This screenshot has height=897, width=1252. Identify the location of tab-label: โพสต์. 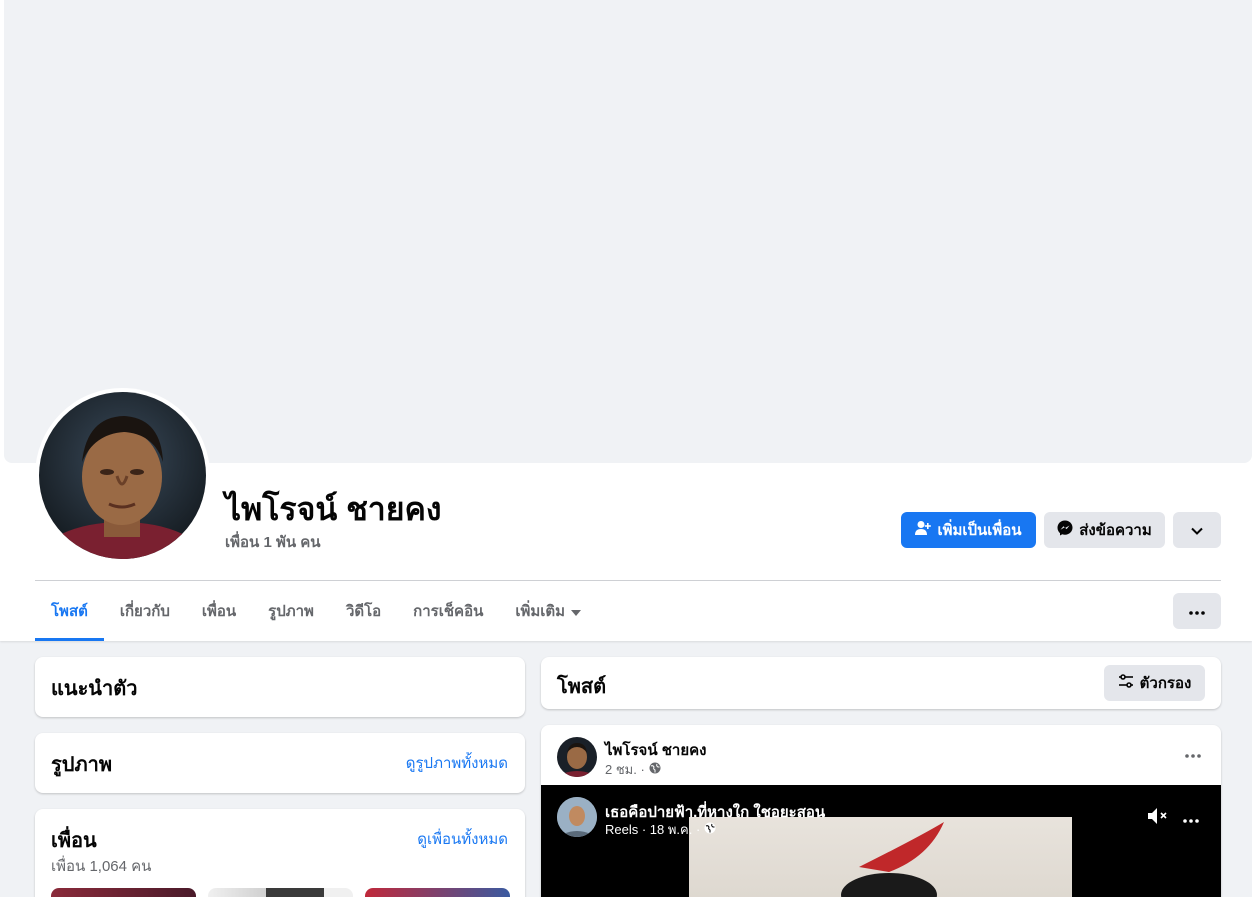
(69, 611).